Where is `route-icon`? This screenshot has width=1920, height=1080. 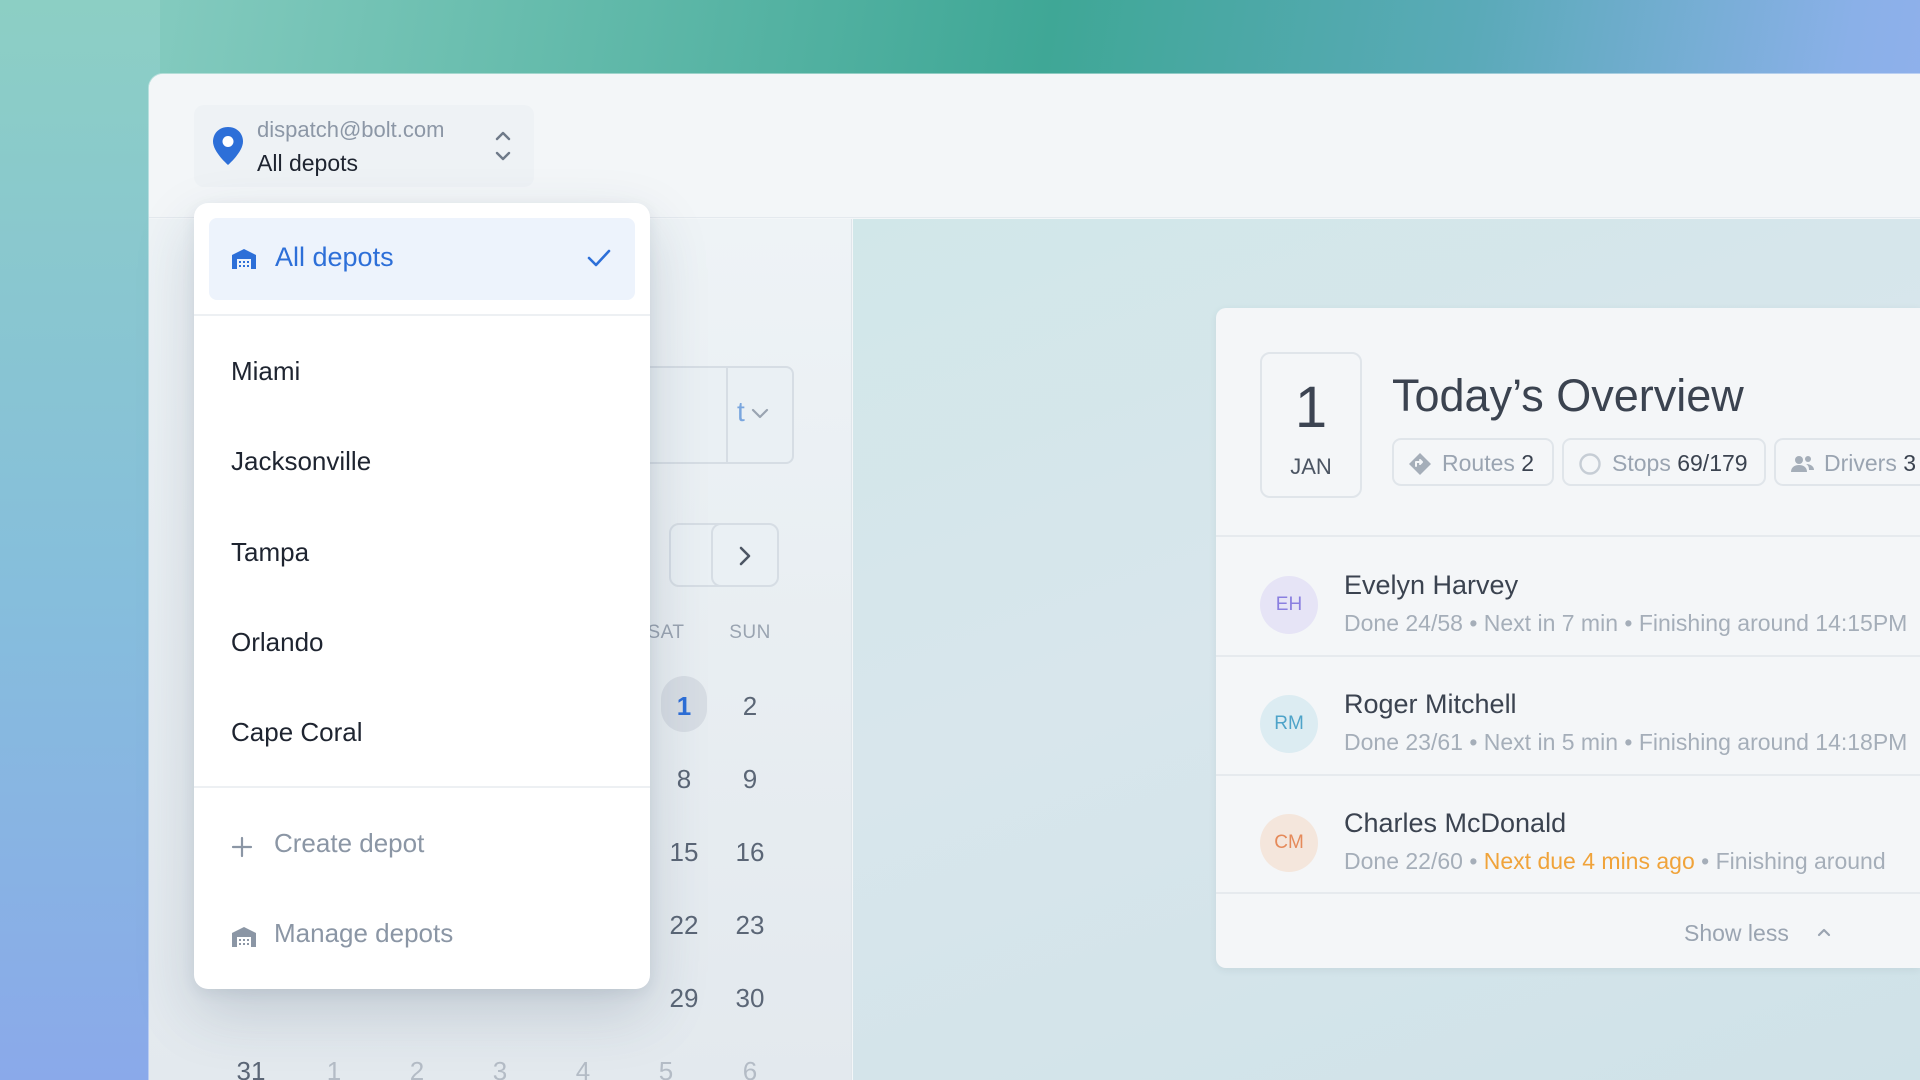
route-icon is located at coordinates (1420, 464).